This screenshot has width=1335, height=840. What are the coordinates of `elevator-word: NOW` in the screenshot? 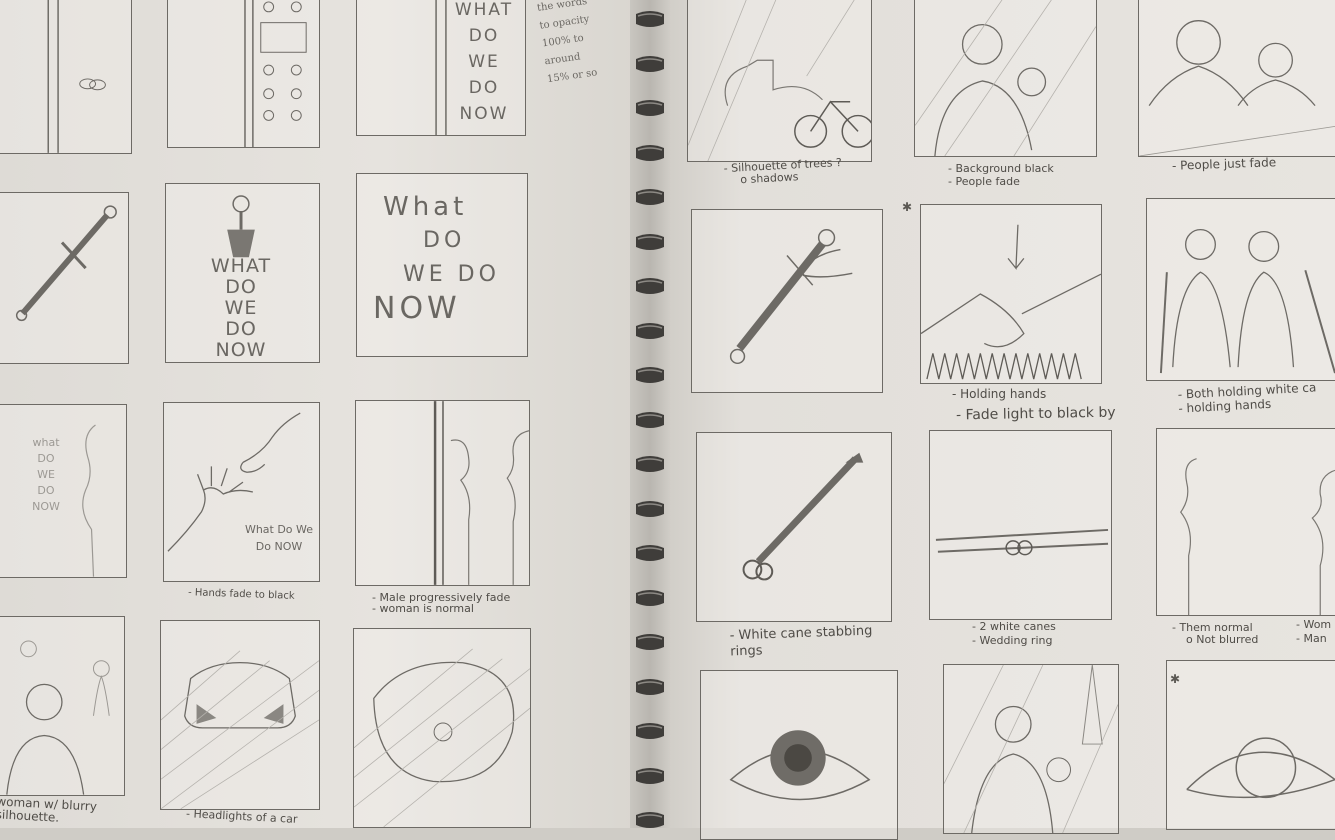 It's located at (484, 114).